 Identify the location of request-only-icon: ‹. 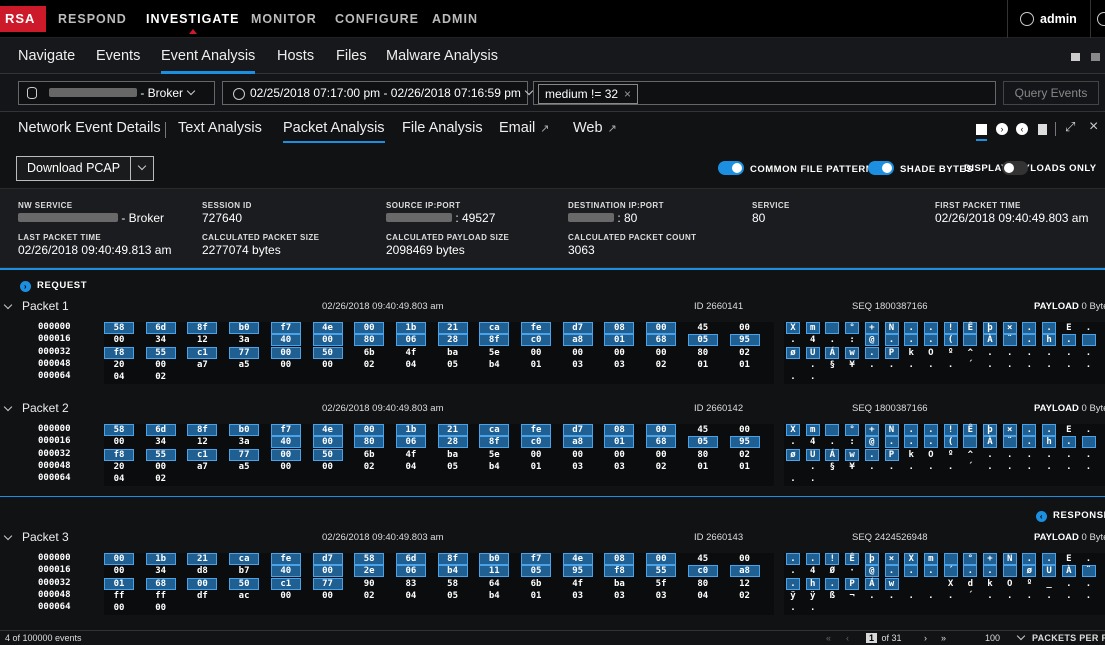
(1022, 129).